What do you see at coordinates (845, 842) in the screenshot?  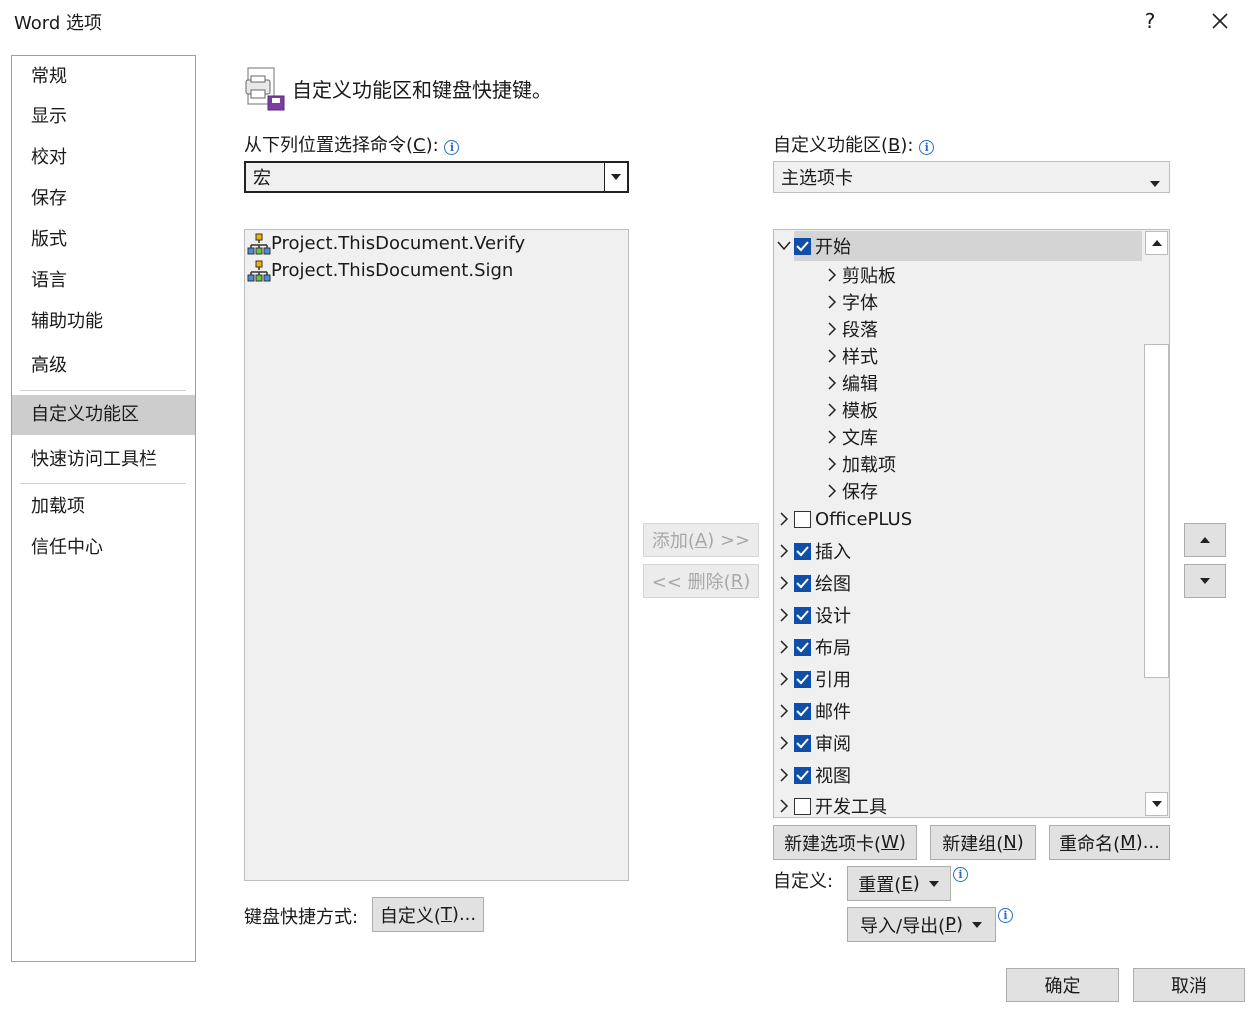 I see `new-tab-button: 新建选项卡(W)` at bounding box center [845, 842].